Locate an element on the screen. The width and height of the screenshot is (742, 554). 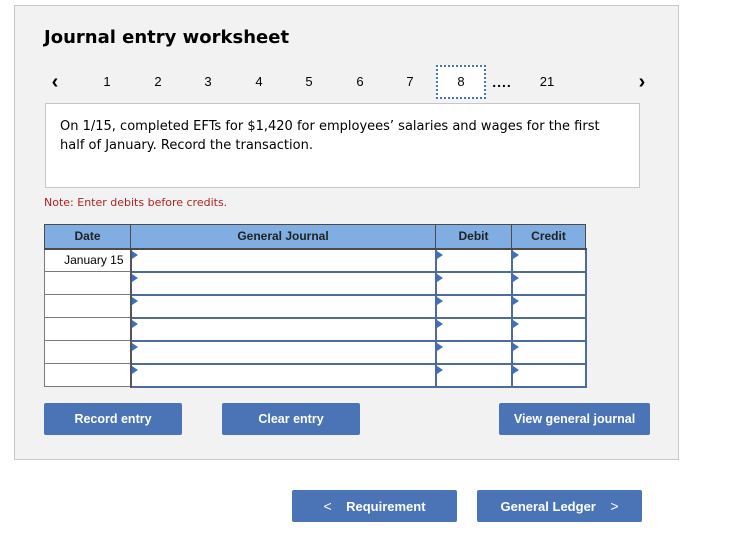
header-general-journal: General Journal is located at coordinates (283, 237).